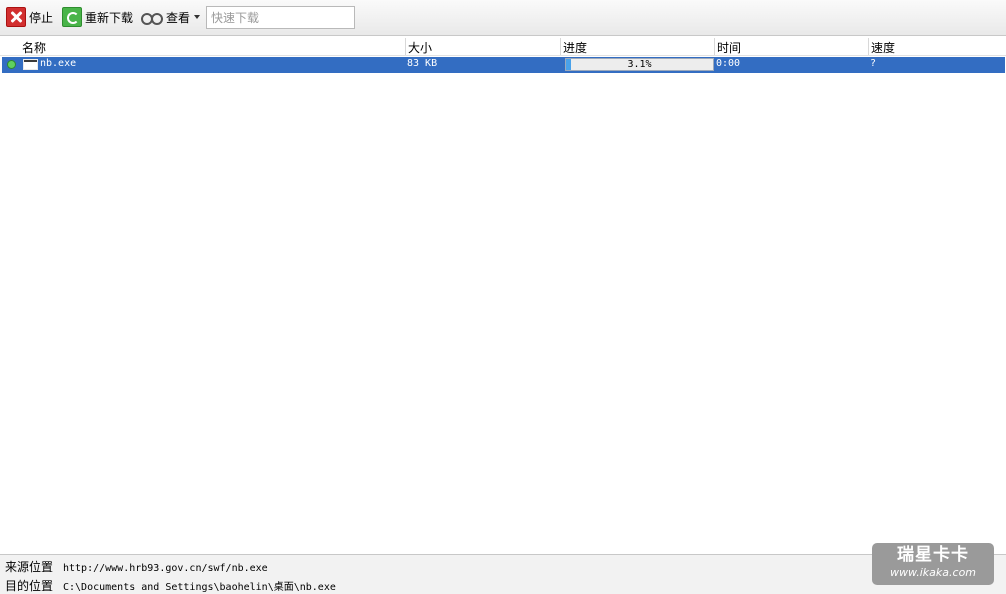 This screenshot has height=594, width=1006. What do you see at coordinates (178, 17) in the screenshot?
I see `view-label: 查看` at bounding box center [178, 17].